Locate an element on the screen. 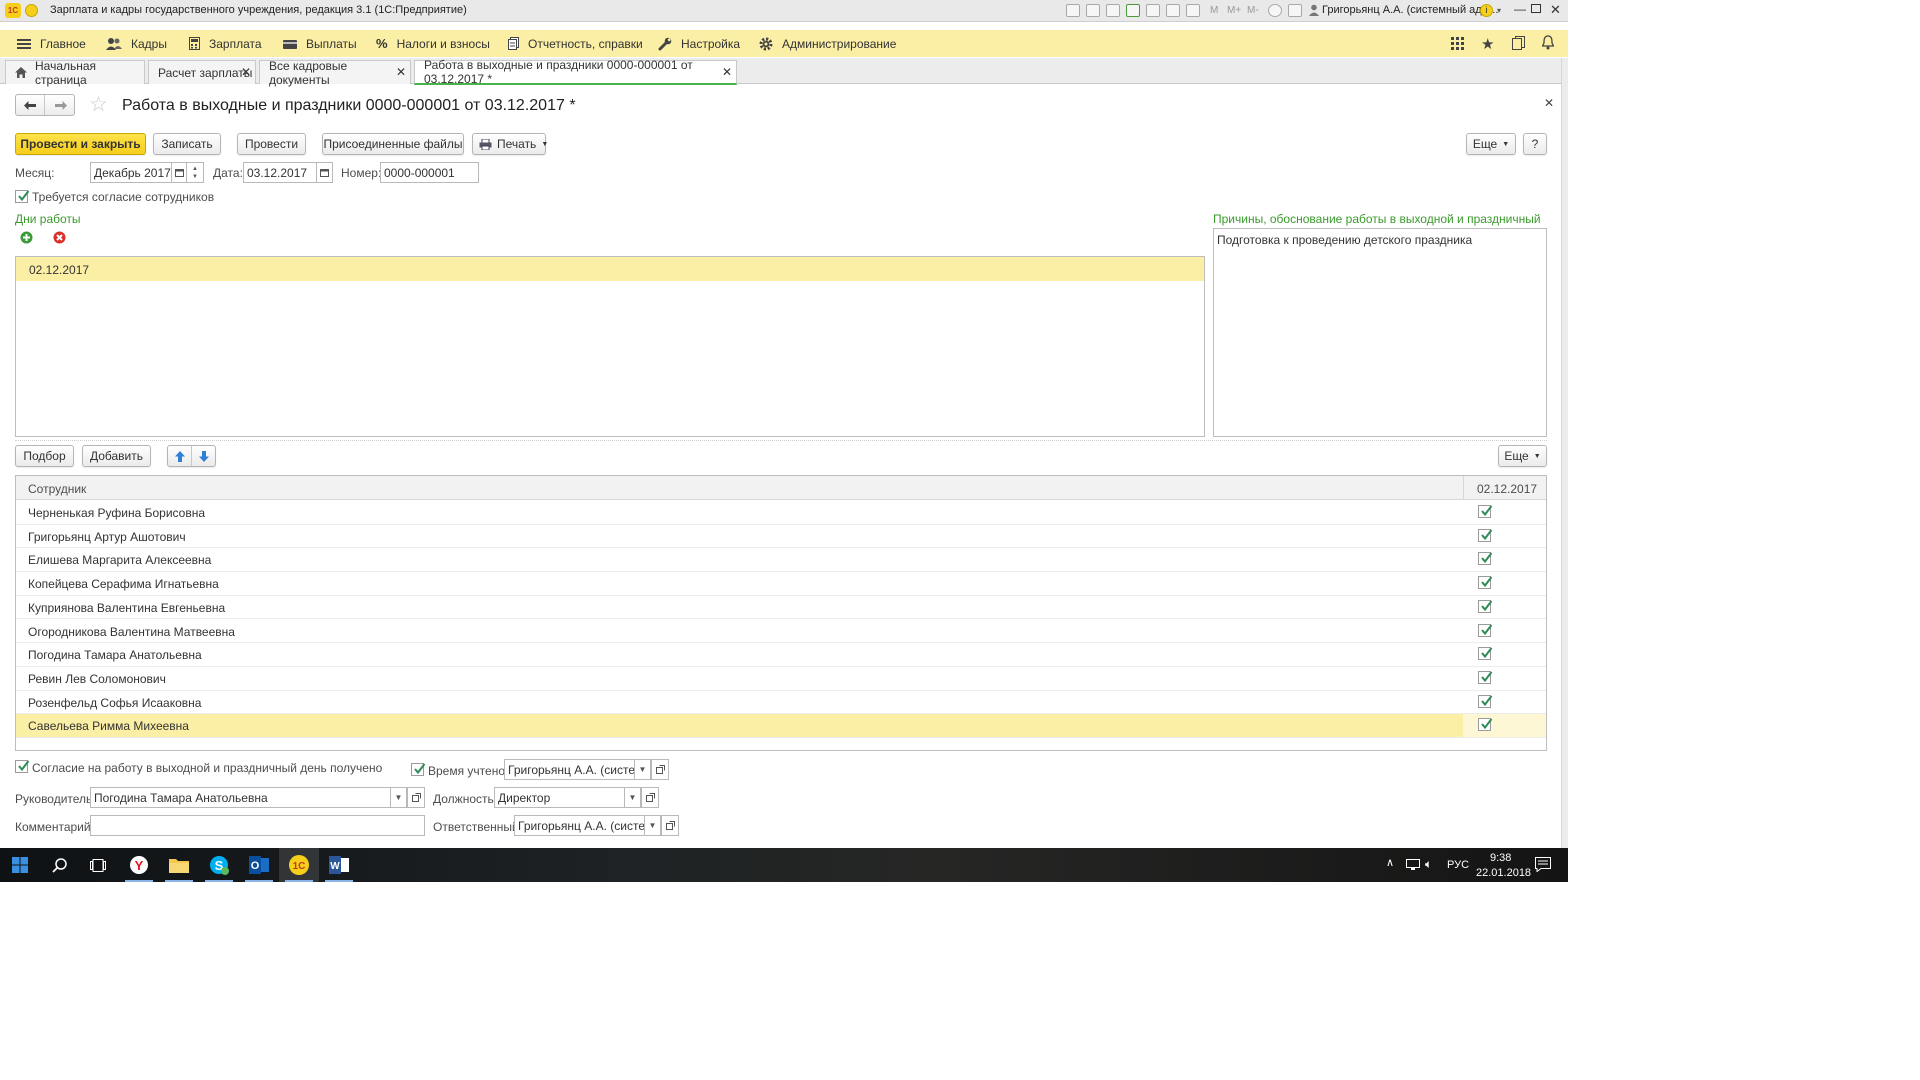  consent-required-checkbox is located at coordinates (22, 196).